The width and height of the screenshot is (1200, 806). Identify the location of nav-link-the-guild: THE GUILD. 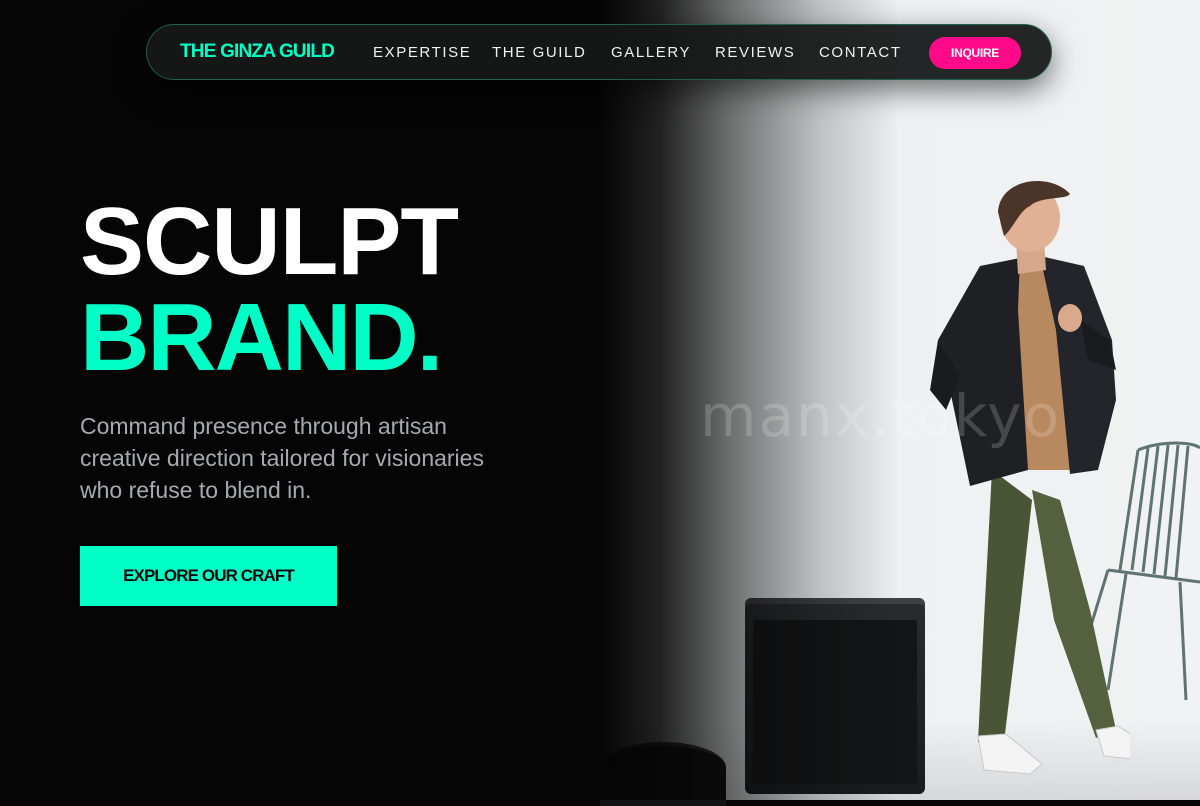
(539, 52).